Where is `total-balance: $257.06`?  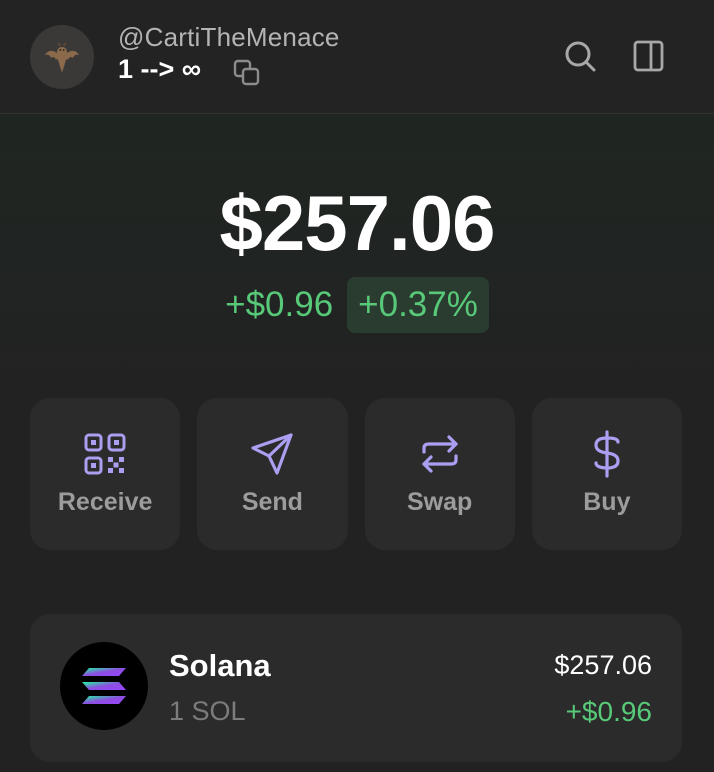 total-balance: $257.06 is located at coordinates (357, 223).